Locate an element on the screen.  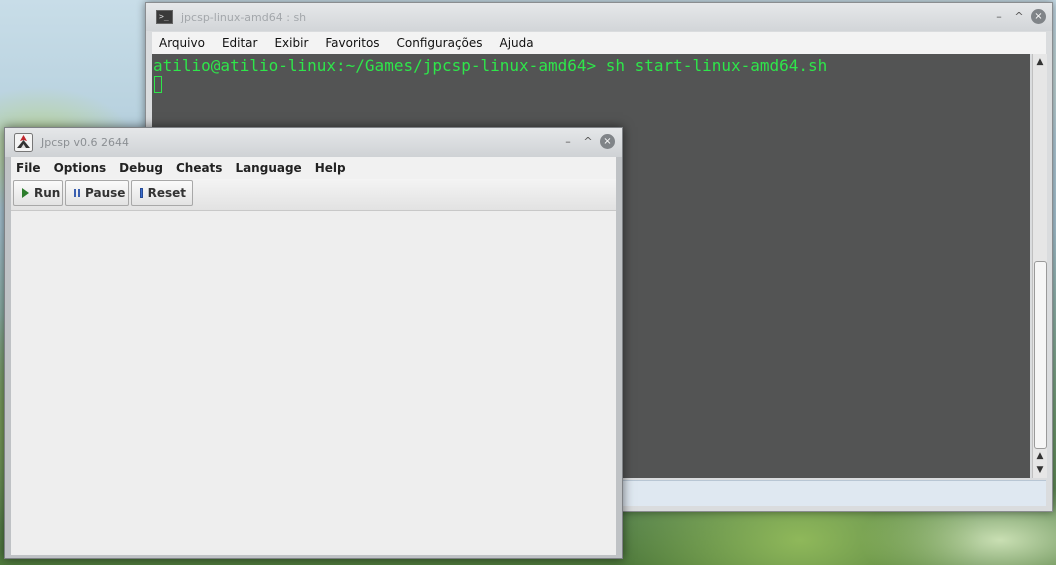
jpcsp-toolbar: Run Pause Reset is located at coordinates (313, 195).